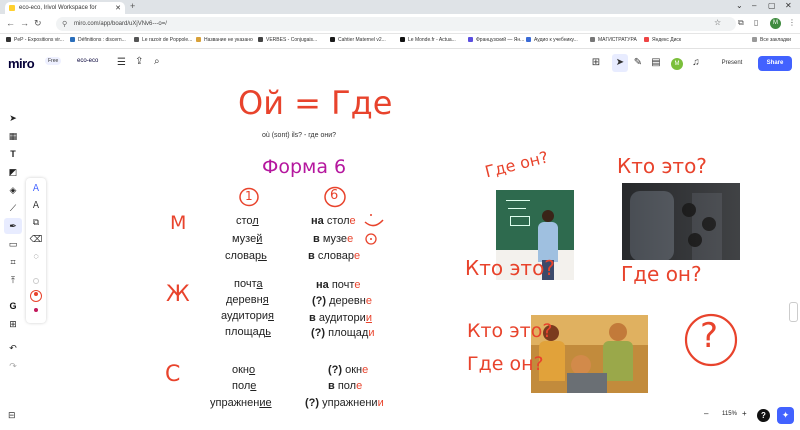 Image resolution: width=800 pixels, height=430 pixels. Describe the element at coordinates (677, 64) in the screenshot. I see `user-avatar: M` at that location.